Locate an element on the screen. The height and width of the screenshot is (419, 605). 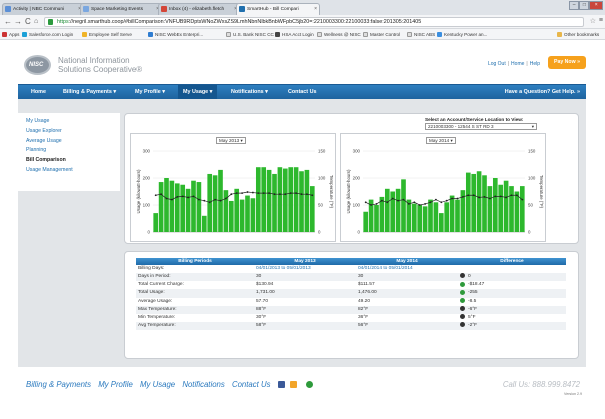
account-select: 2210003300 - 12544 S ST RD 3 ▾ is located at coordinates (481, 126).